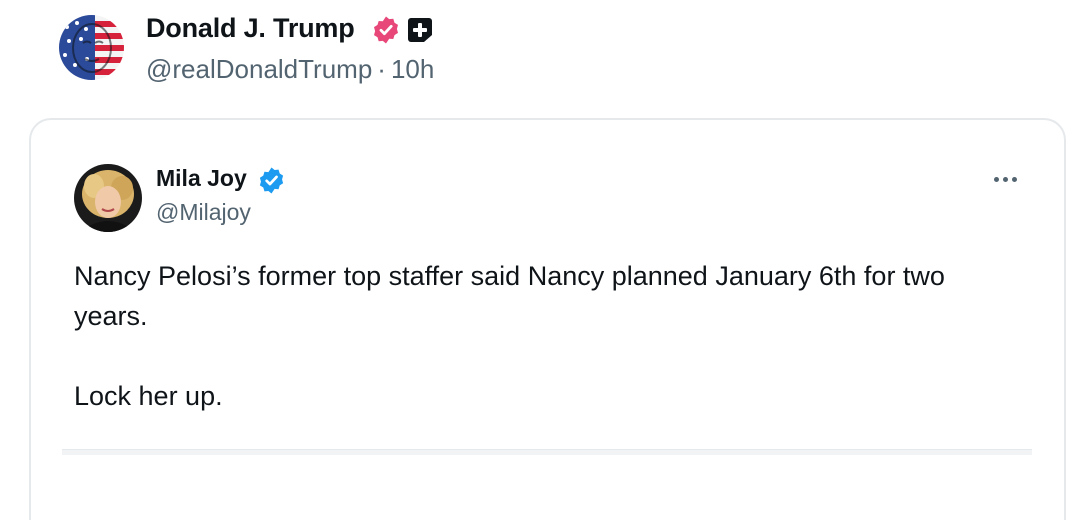 This screenshot has width=1082, height=520. I want to click on post-timestamp: 10h, so click(412, 69).